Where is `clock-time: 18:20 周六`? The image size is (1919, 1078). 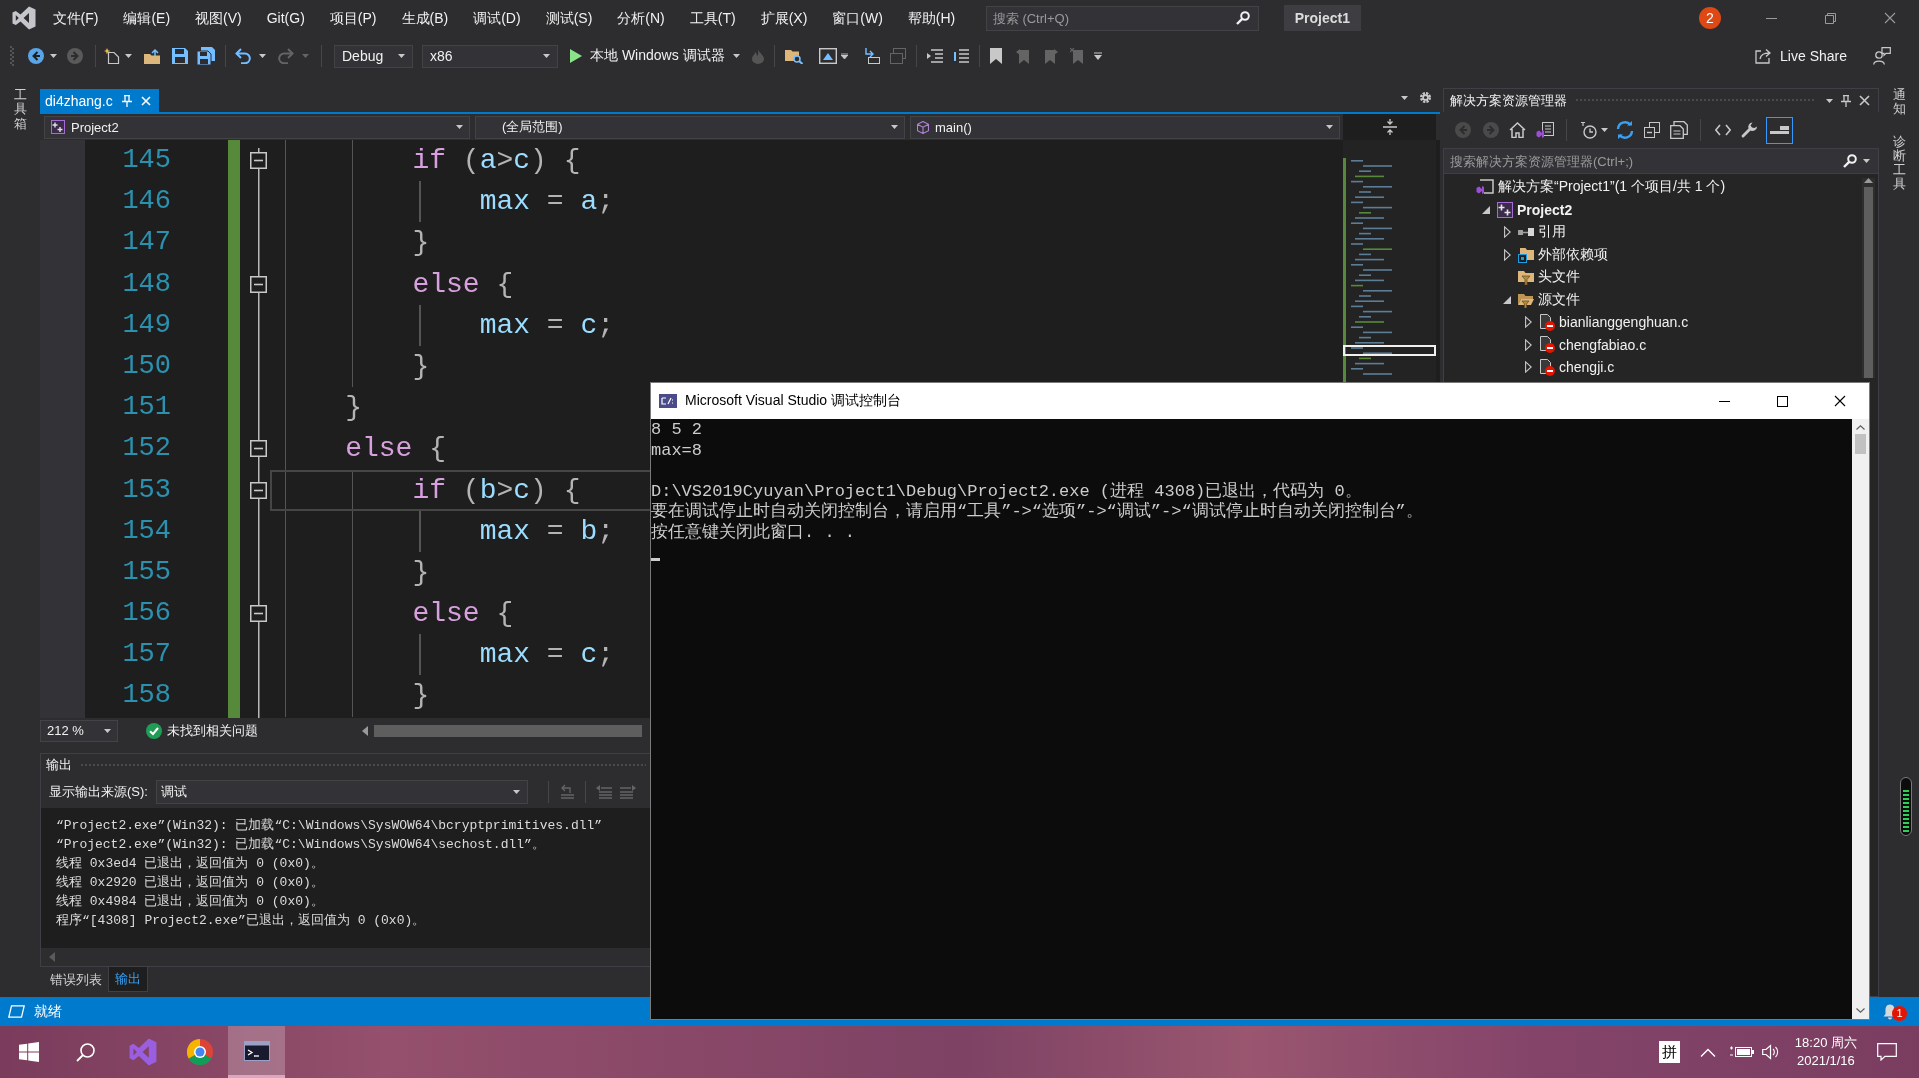 clock-time: 18:20 周六 is located at coordinates (1825, 1043).